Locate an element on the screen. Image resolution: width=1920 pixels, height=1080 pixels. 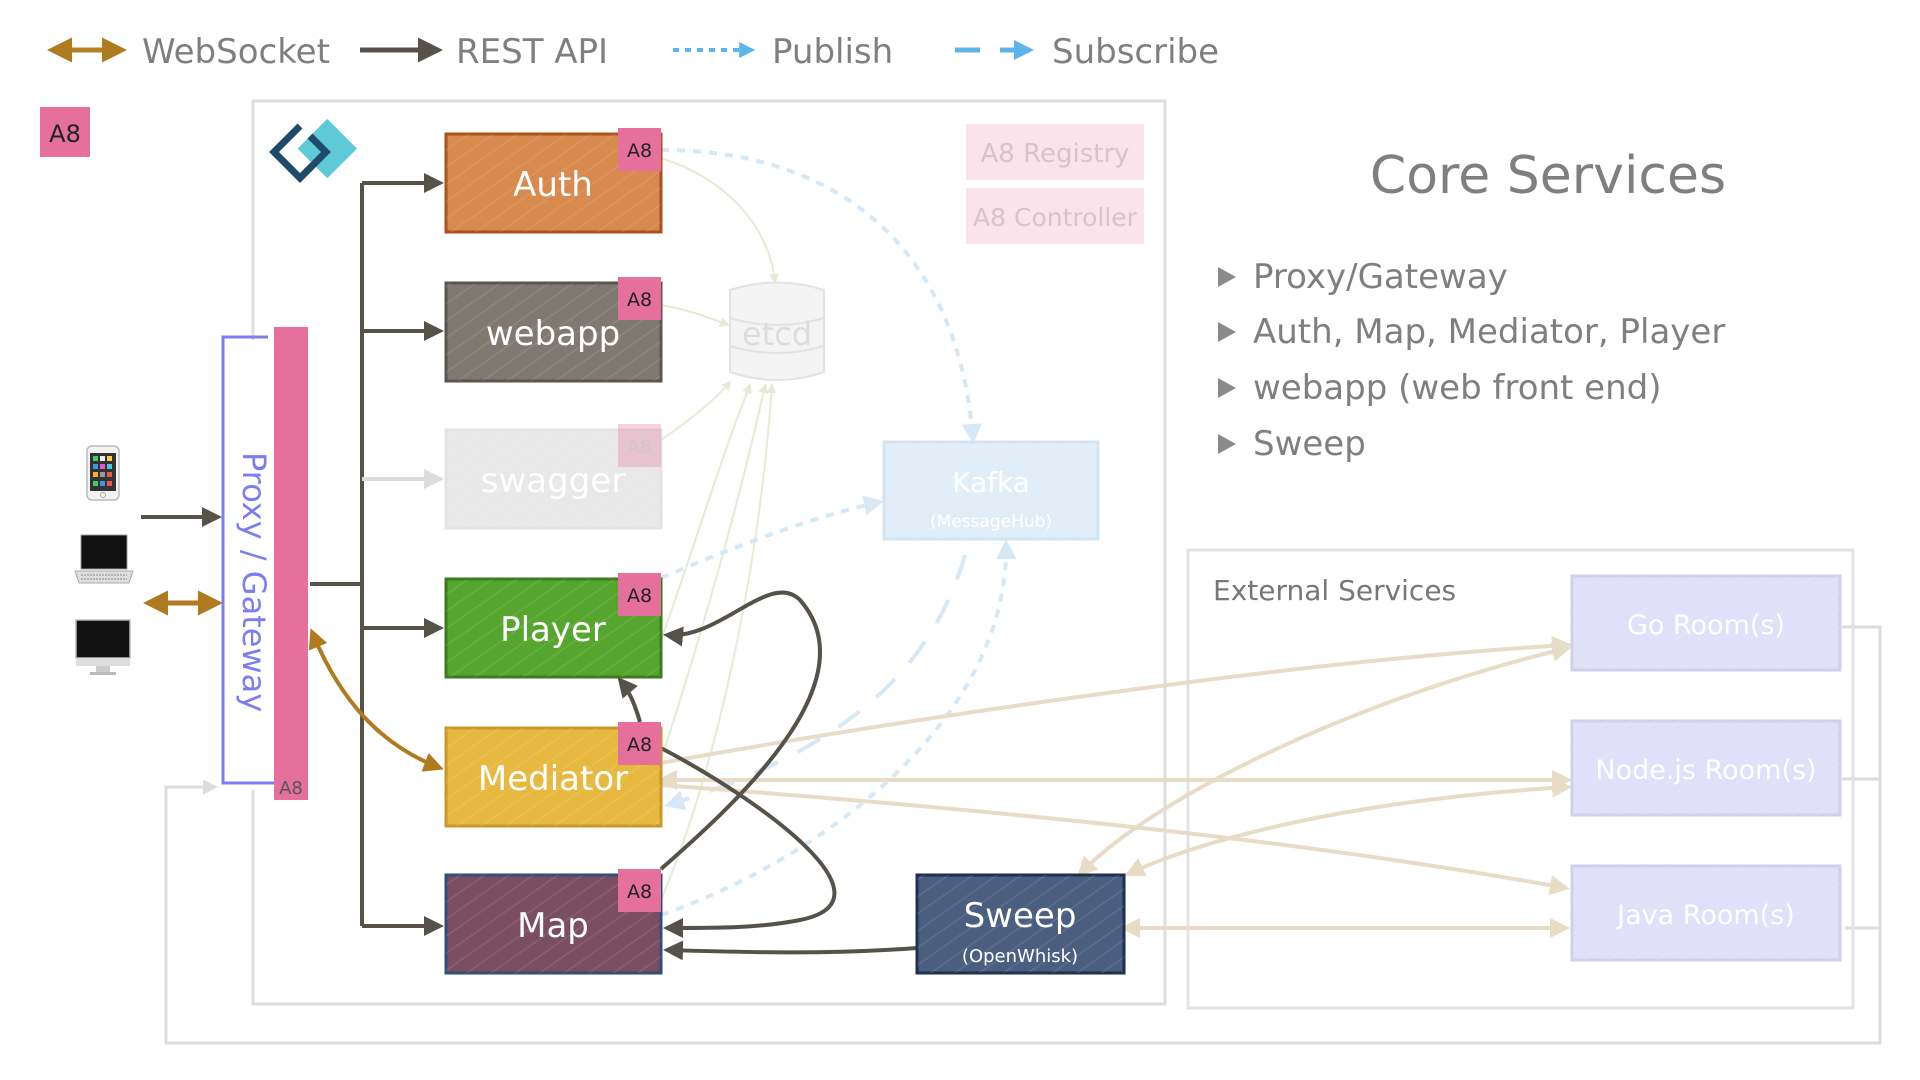
sweep-sublabel: (OpenWhisk) is located at coordinates (1020, 956).